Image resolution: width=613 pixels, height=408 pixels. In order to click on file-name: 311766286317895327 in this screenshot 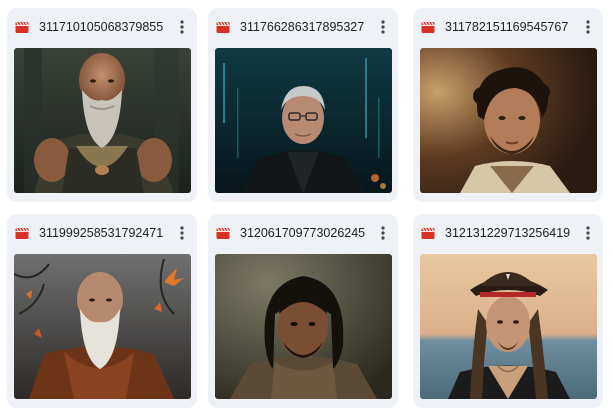, I will do `click(302, 27)`.